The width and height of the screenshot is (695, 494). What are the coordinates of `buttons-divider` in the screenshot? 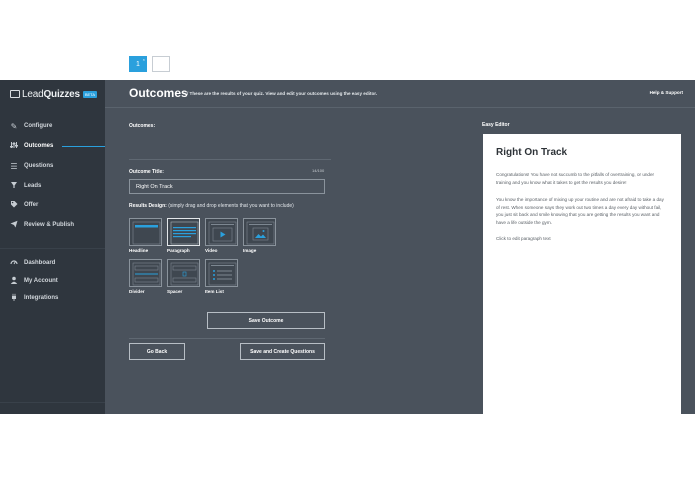 It's located at (227, 338).